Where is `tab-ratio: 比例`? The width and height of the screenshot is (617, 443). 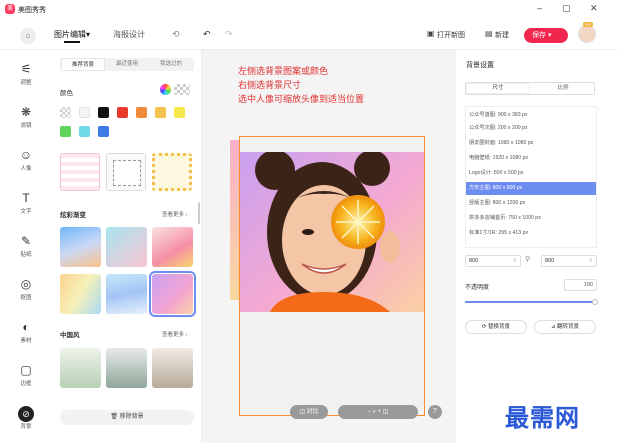 tab-ratio: 比例 is located at coordinates (563, 88).